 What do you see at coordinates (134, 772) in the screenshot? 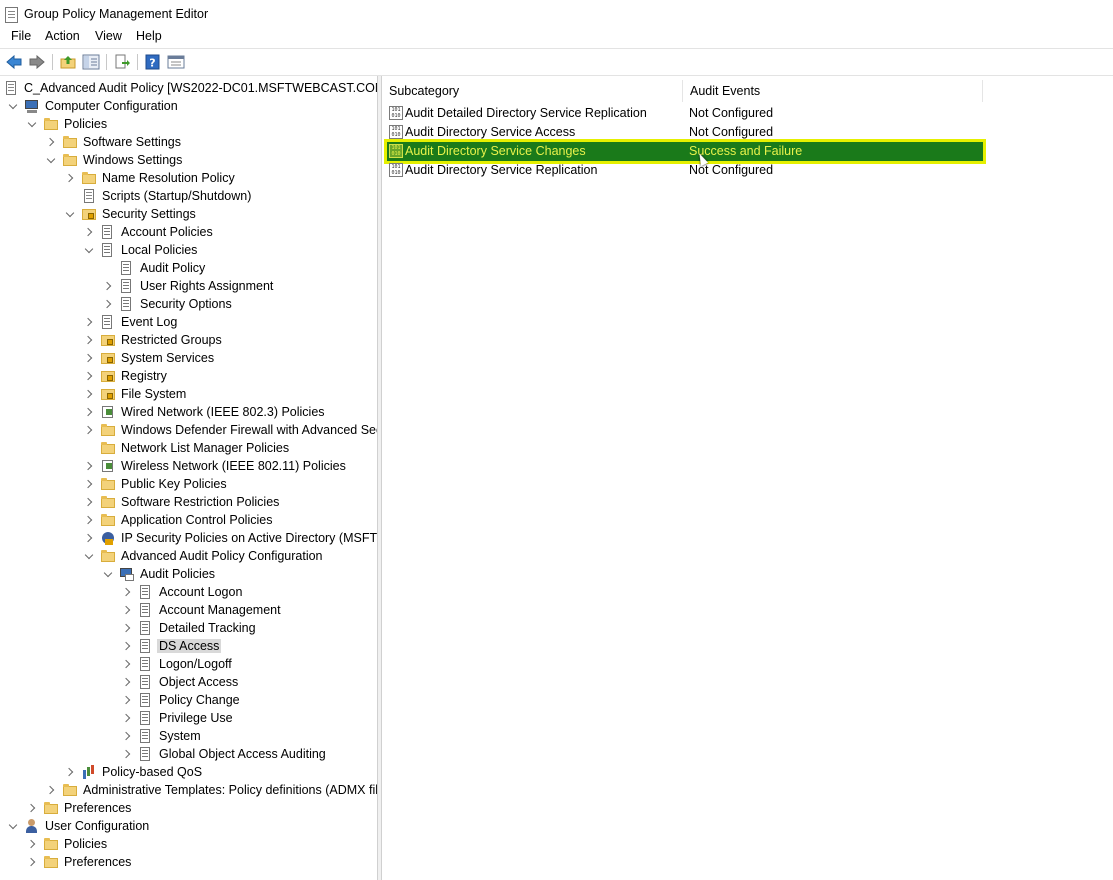
I see `tree-node-policy-based-qos: Policy-based QoS` at bounding box center [134, 772].